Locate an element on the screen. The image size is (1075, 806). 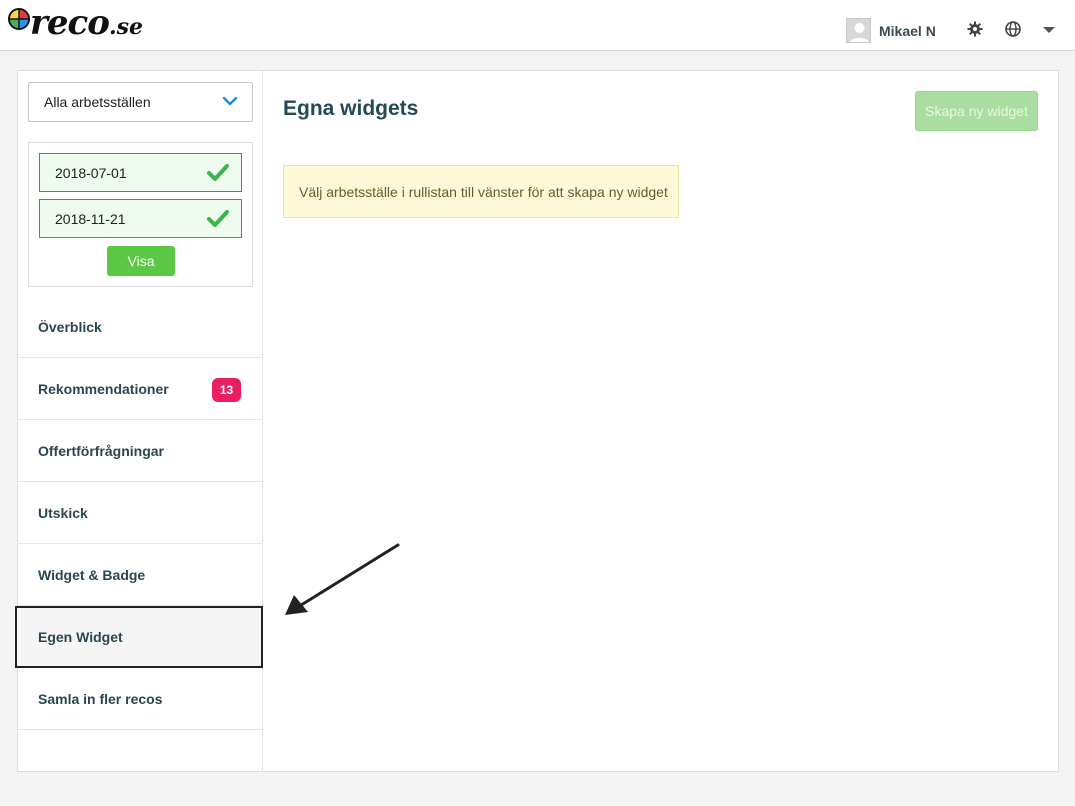
avatar is located at coordinates (858, 30).